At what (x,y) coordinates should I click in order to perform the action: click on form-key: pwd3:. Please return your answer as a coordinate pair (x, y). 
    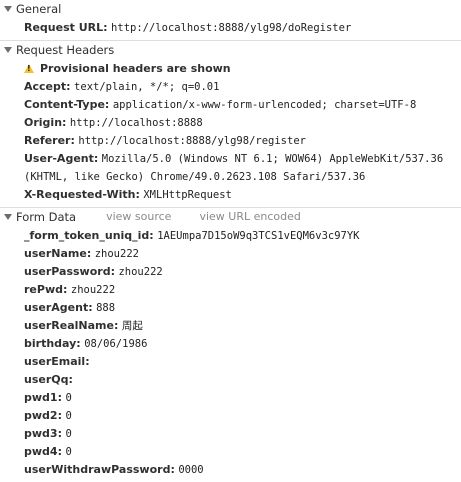
    Looking at the image, I should click on (43, 433).